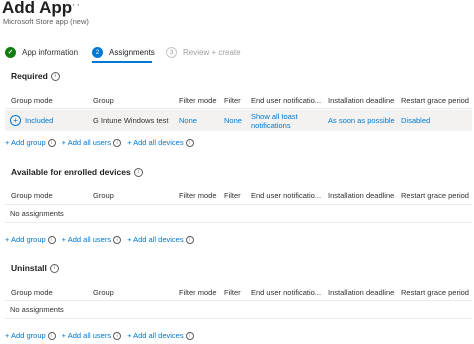 Image resolution: width=474 pixels, height=344 pixels. What do you see at coordinates (10, 52) in the screenshot?
I see `checkmark-icon: ✓` at bounding box center [10, 52].